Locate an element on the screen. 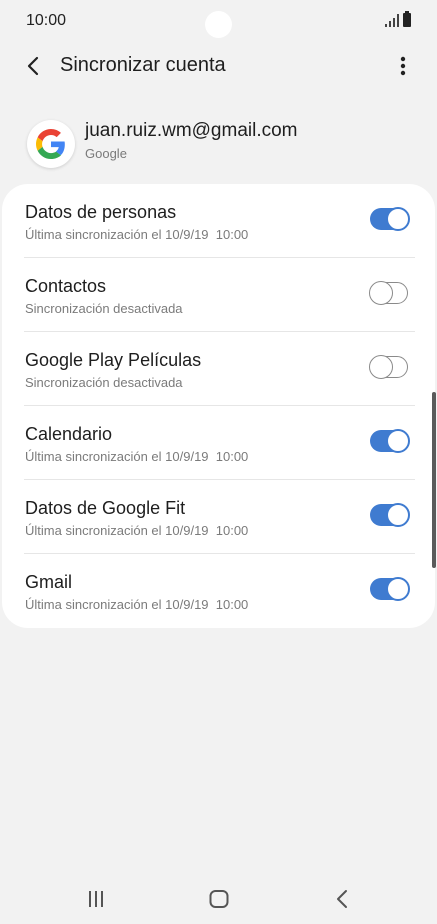  status-bar: 10:00 is located at coordinates (218, 22).